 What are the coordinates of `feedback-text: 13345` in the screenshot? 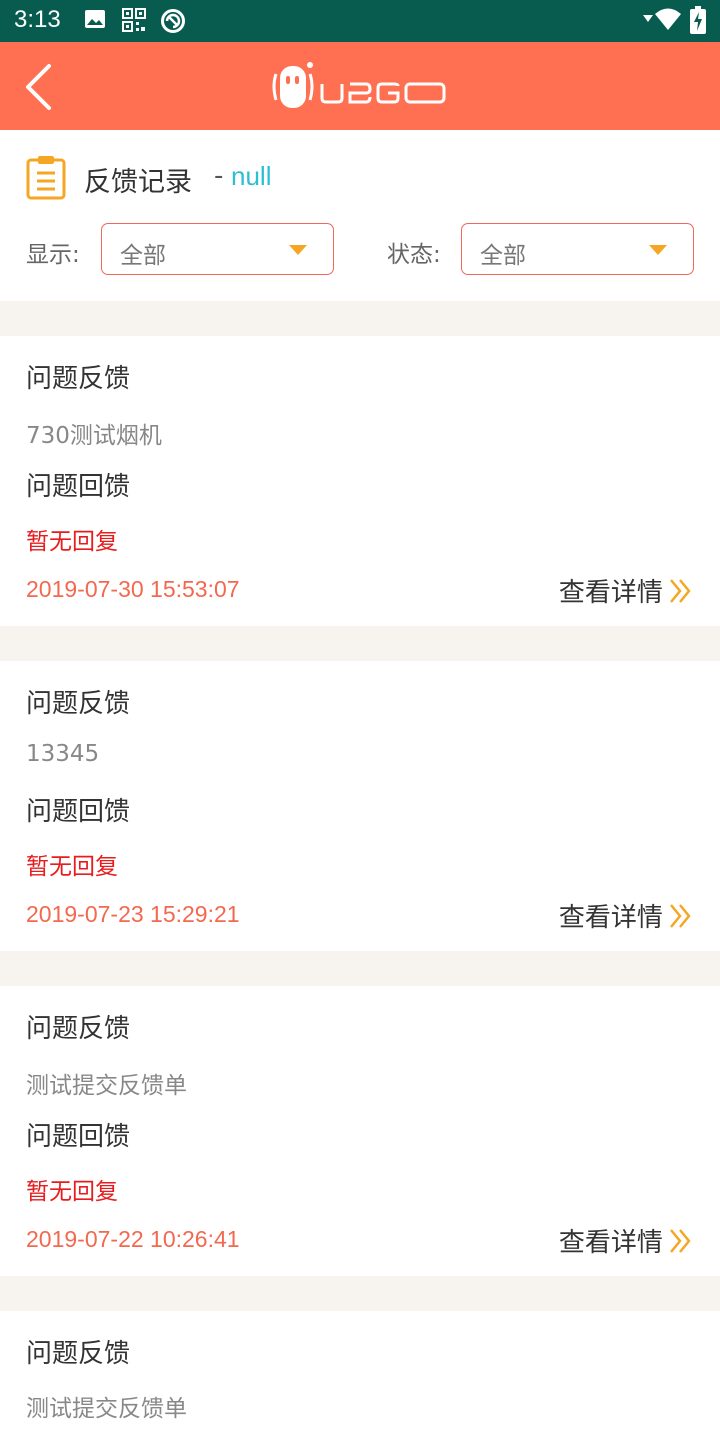 It's located at (63, 754).